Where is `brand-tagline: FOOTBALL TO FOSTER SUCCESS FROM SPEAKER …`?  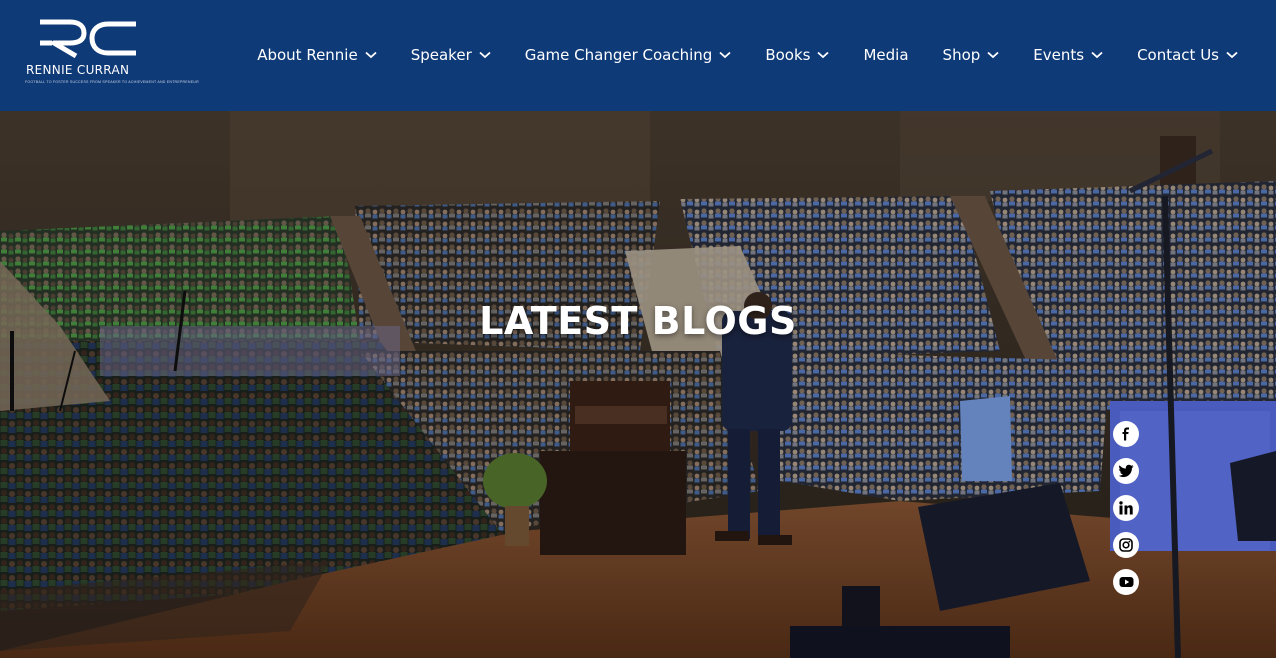 brand-tagline: FOOTBALL TO FOSTER SUCCESS FROM SPEAKER … is located at coordinates (112, 82).